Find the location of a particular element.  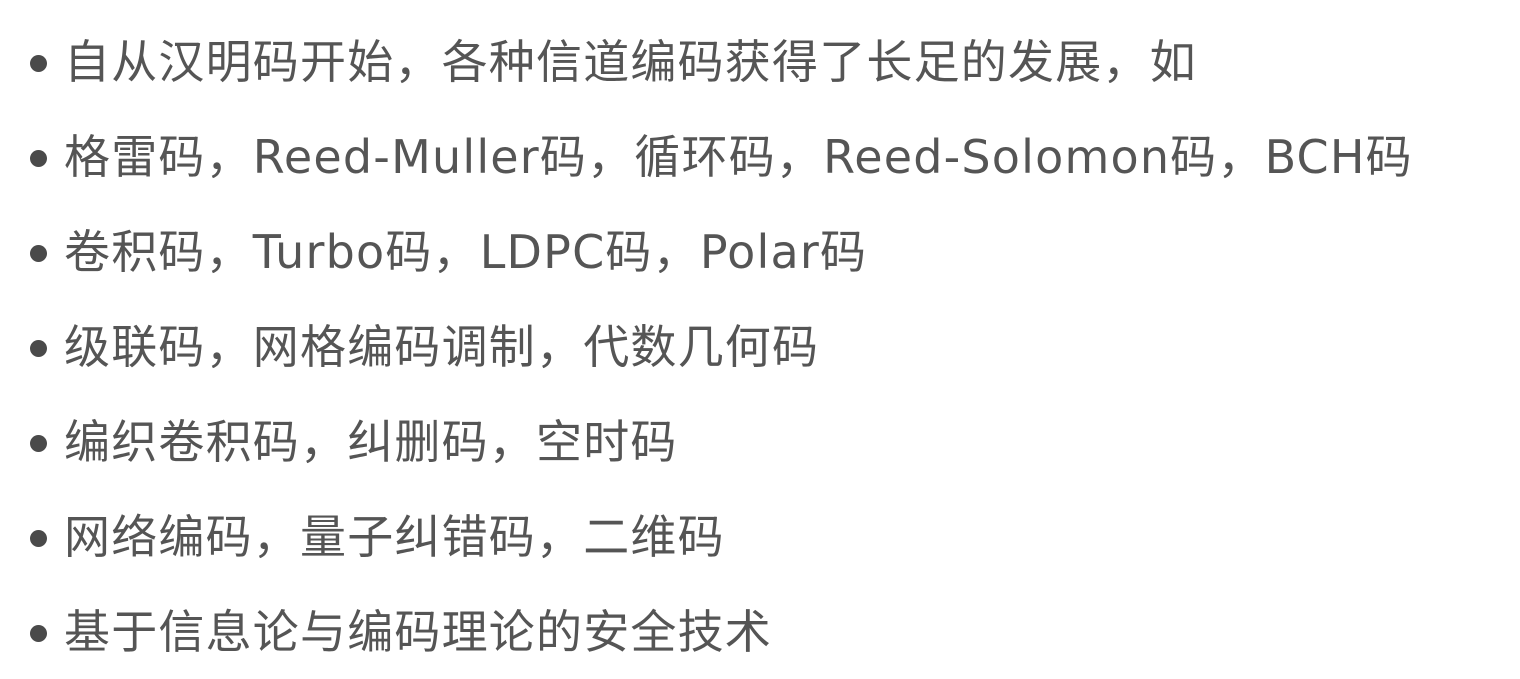

list-item: 级联码，网格编码调制，代数几何码 is located at coordinates (770, 346).